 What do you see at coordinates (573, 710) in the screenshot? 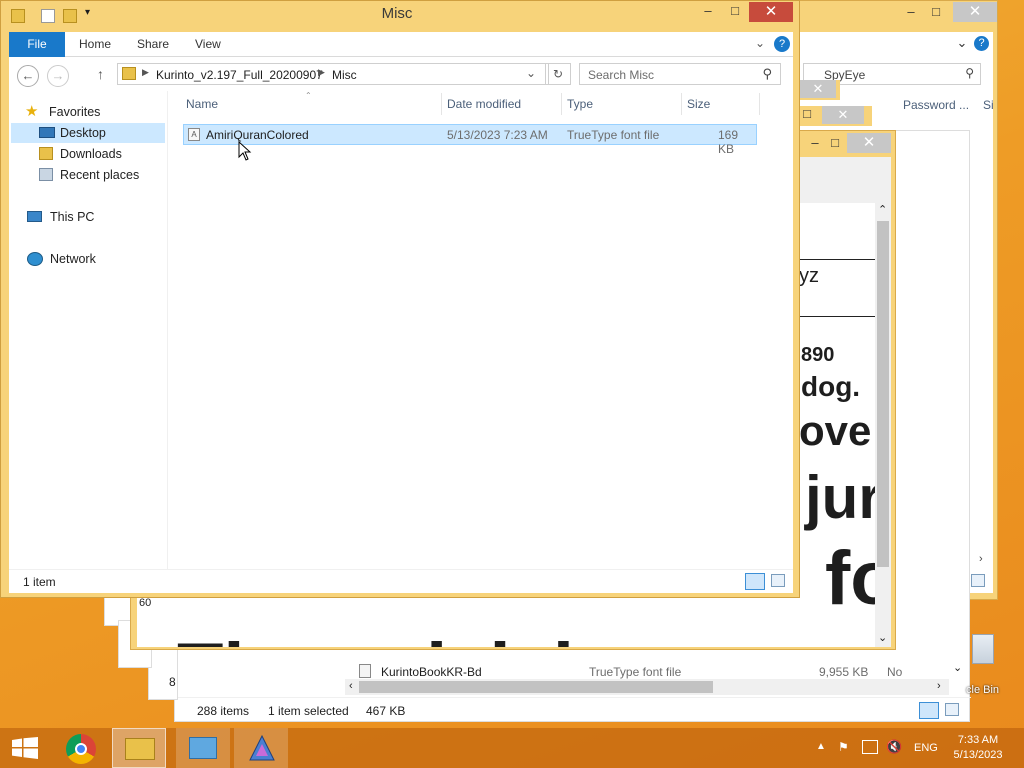
I see `status-bar: 288 items 1 item selected 467 KB` at bounding box center [573, 710].